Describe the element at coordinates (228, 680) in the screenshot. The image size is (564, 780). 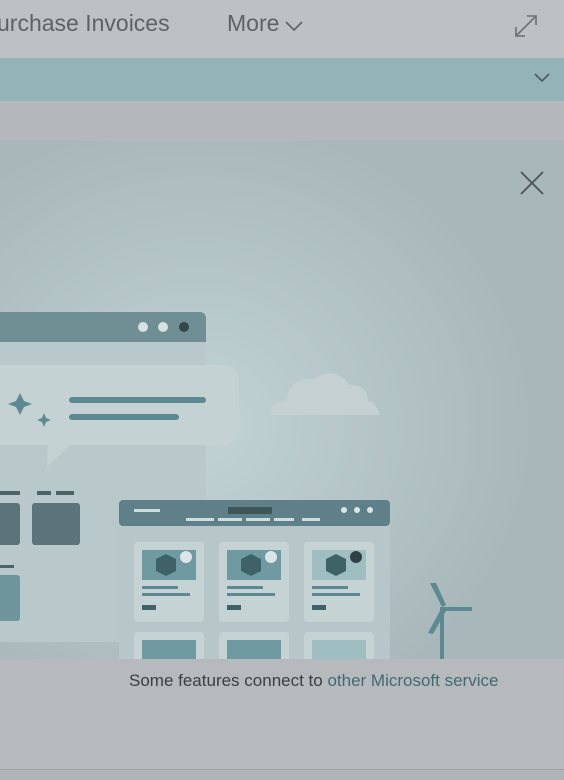
I see `footer-text-prefix: Some features connect to` at that location.